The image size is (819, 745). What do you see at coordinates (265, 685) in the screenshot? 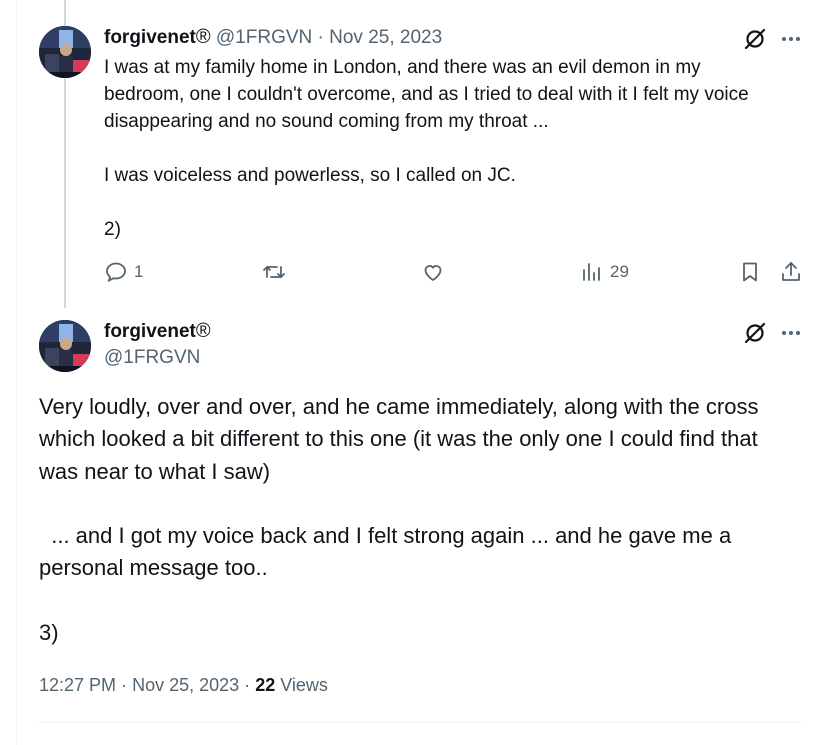
I see `views-count: 22` at bounding box center [265, 685].